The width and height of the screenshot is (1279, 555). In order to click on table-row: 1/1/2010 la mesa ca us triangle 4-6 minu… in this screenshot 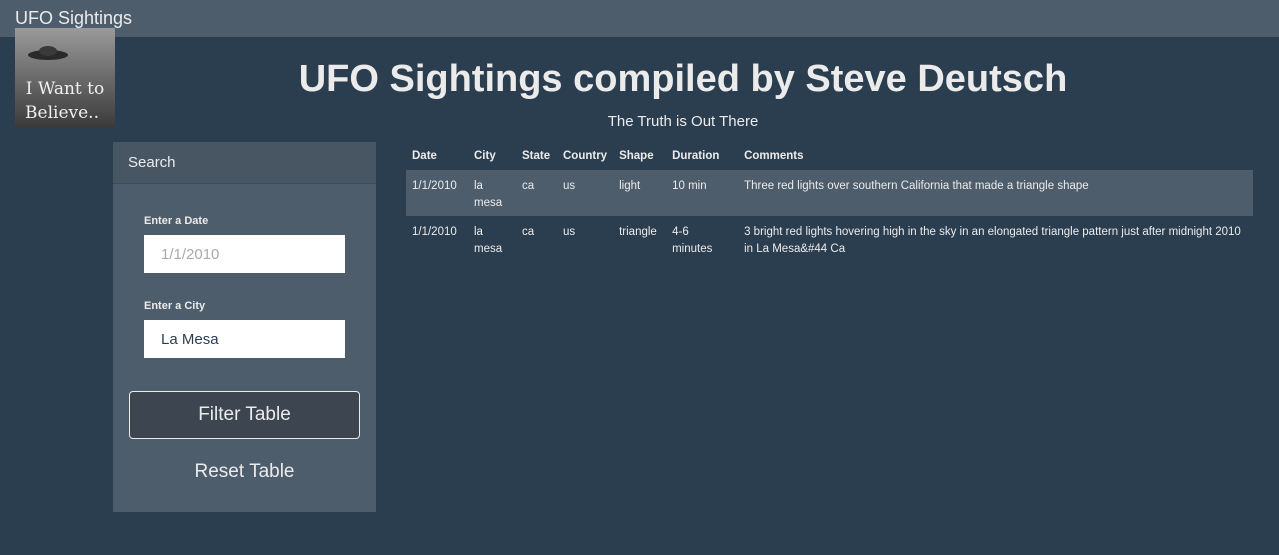, I will do `click(829, 239)`.